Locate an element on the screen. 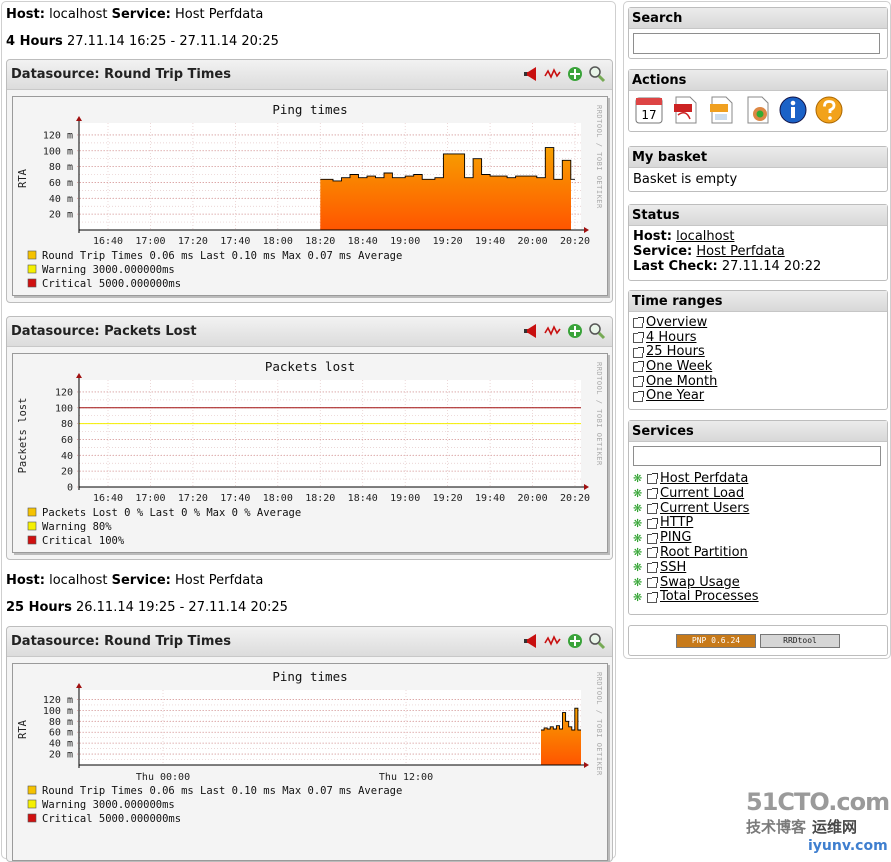 The width and height of the screenshot is (891, 862). x-tick-label: 19:20 is located at coordinates (448, 498).